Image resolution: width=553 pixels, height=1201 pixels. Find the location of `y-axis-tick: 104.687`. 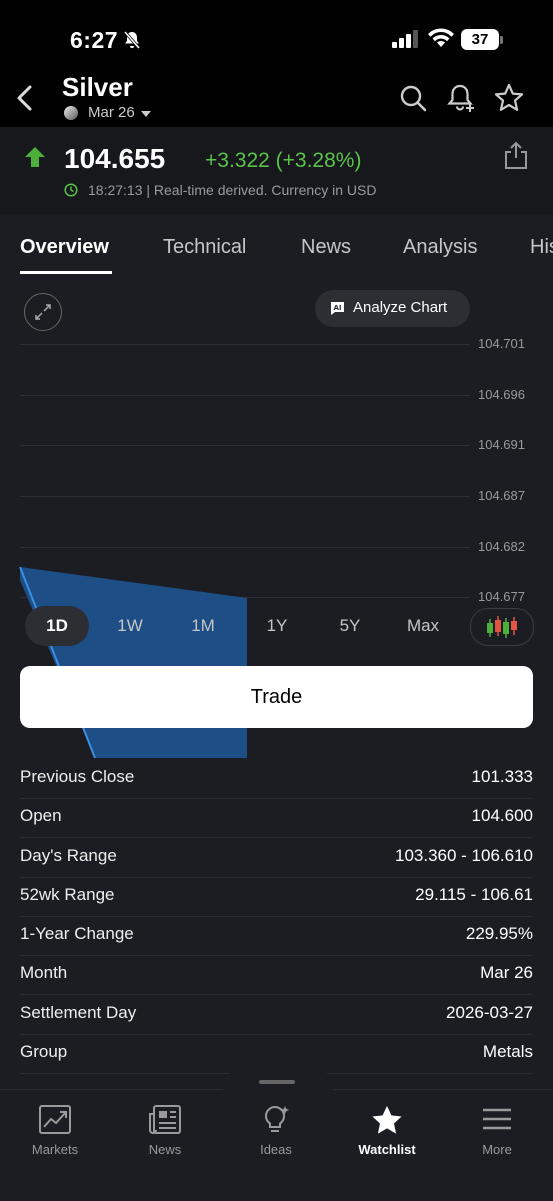

y-axis-tick: 104.687 is located at coordinates (501, 495).